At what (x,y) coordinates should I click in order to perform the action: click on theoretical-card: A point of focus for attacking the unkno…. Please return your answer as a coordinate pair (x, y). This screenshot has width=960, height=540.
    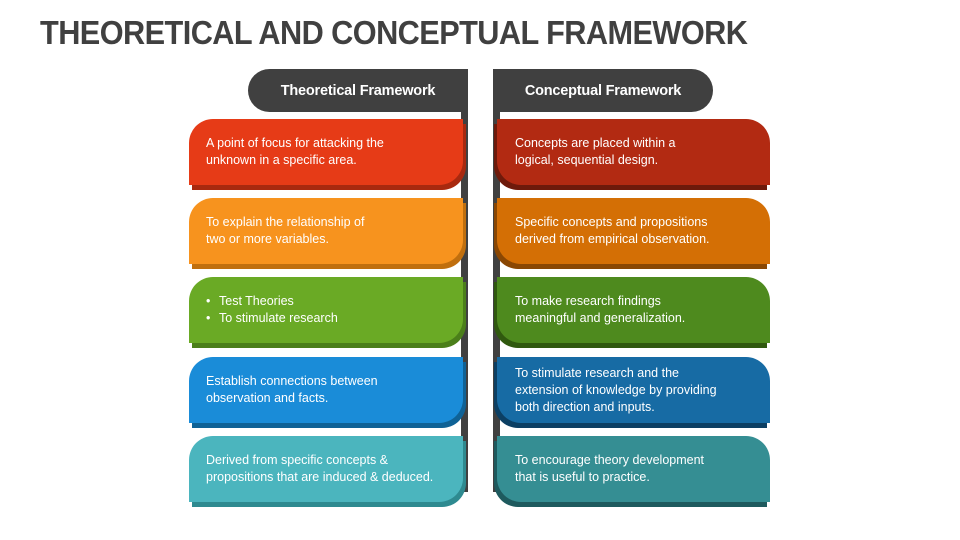
    Looking at the image, I should click on (326, 152).